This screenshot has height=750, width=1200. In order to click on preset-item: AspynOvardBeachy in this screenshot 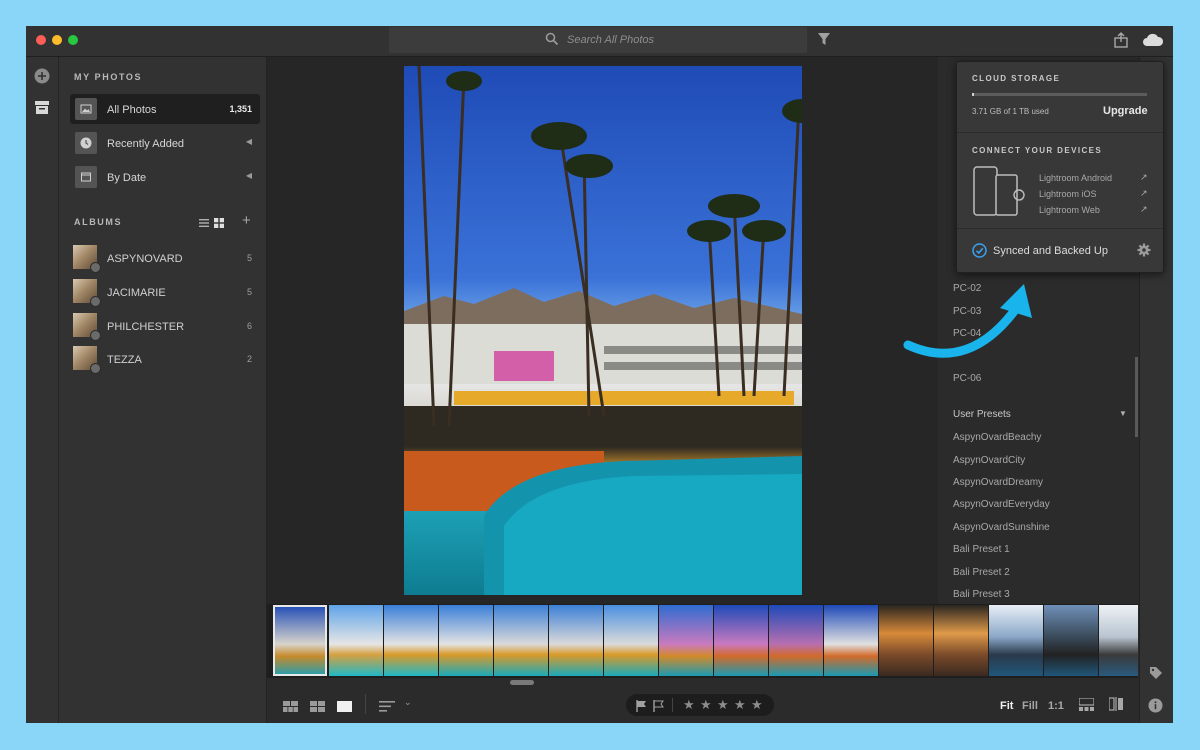, I will do `click(997, 437)`.